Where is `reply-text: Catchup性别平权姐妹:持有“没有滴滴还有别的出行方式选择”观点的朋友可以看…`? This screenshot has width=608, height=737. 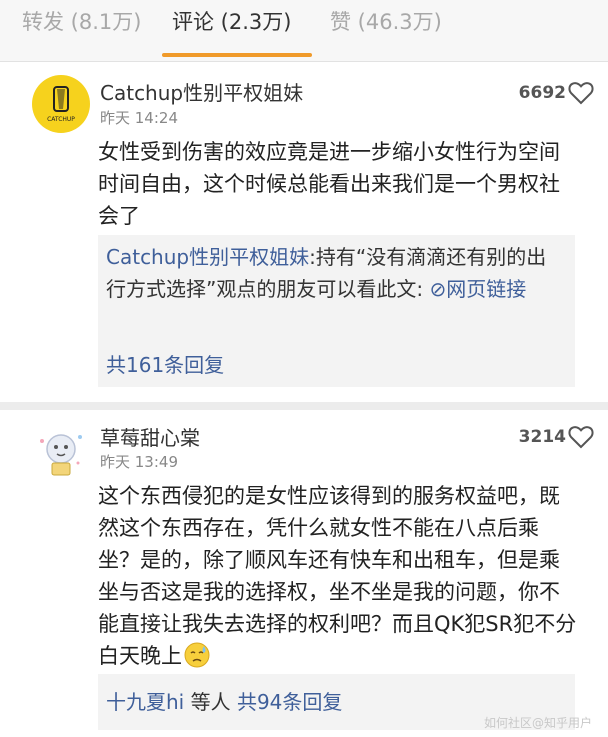 reply-text: Catchup性别平权姐妹:持有“没有滴滴还有别的出行方式选择”观点的朋友可以看… is located at coordinates (336, 273).